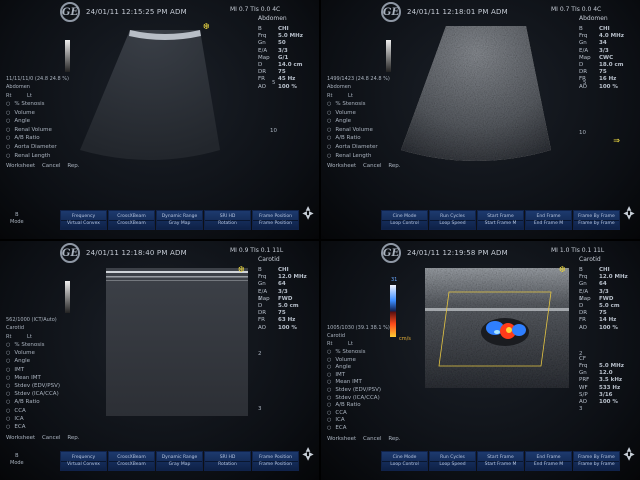 This screenshot has width=640, height=480. I want to click on color-velocity-bar, so click(393, 311).